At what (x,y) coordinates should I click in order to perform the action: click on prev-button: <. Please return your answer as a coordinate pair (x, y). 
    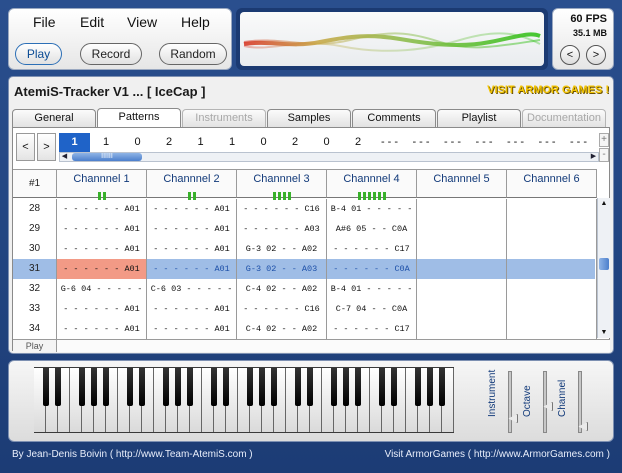
    Looking at the image, I should click on (570, 55).